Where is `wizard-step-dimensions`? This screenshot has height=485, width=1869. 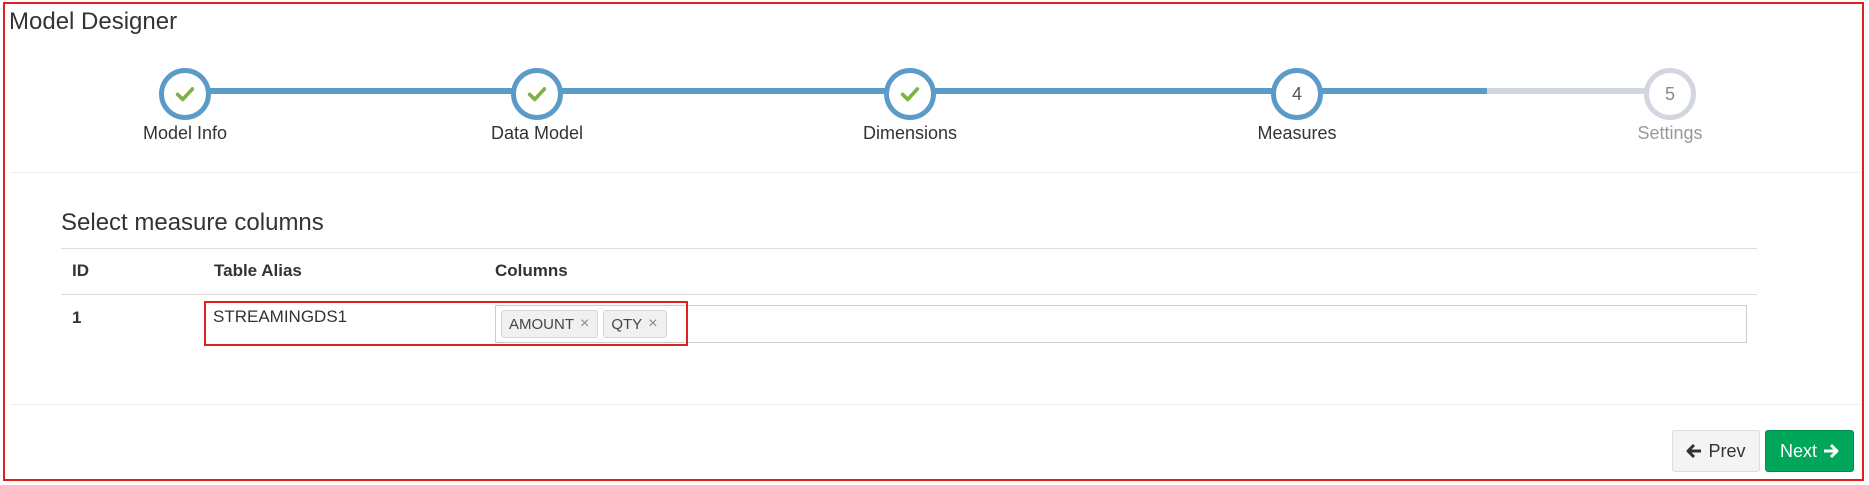 wizard-step-dimensions is located at coordinates (910, 94).